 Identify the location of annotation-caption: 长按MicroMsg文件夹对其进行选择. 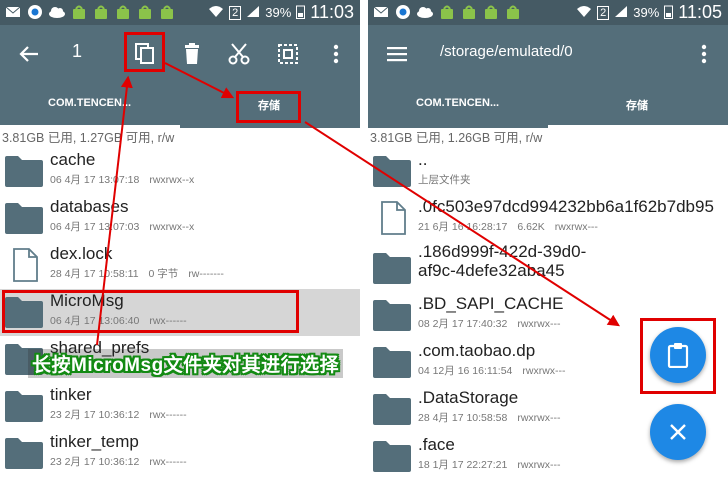
(186, 363).